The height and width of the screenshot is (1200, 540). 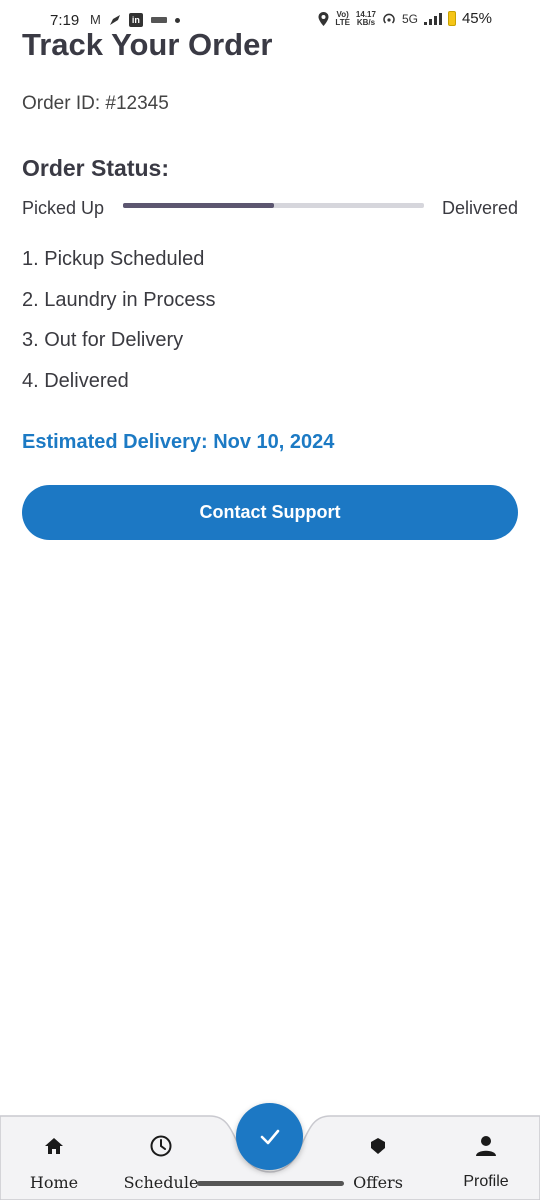 What do you see at coordinates (63, 208) in the screenshot?
I see `progress-start-label: Picked Up` at bounding box center [63, 208].